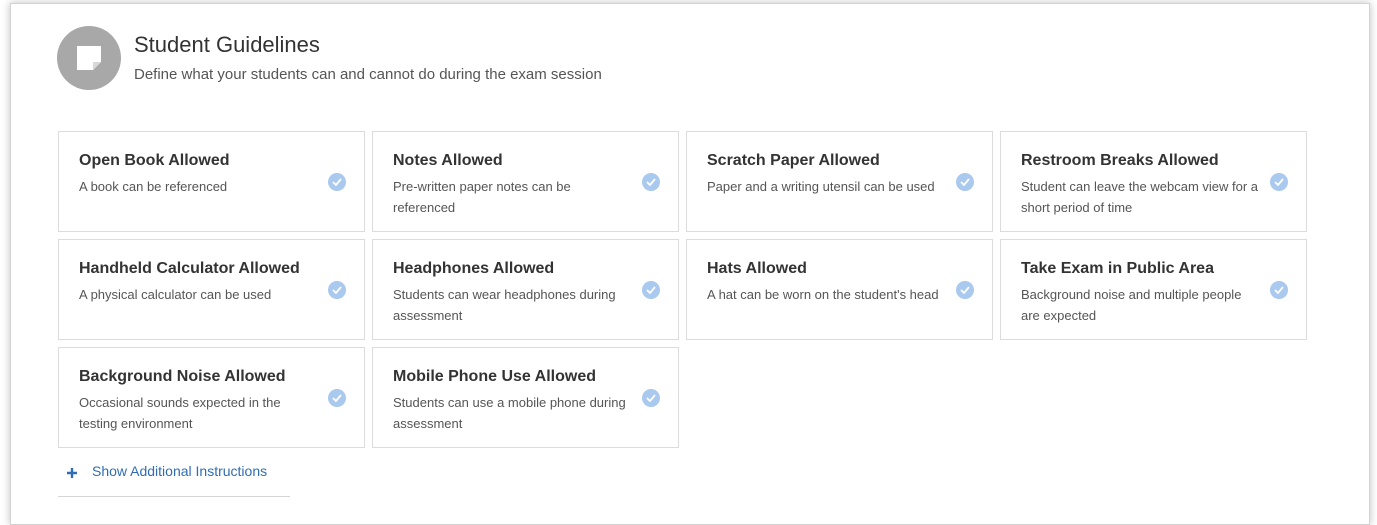  I want to click on guideline-title: Headphones Allowed, so click(474, 268).